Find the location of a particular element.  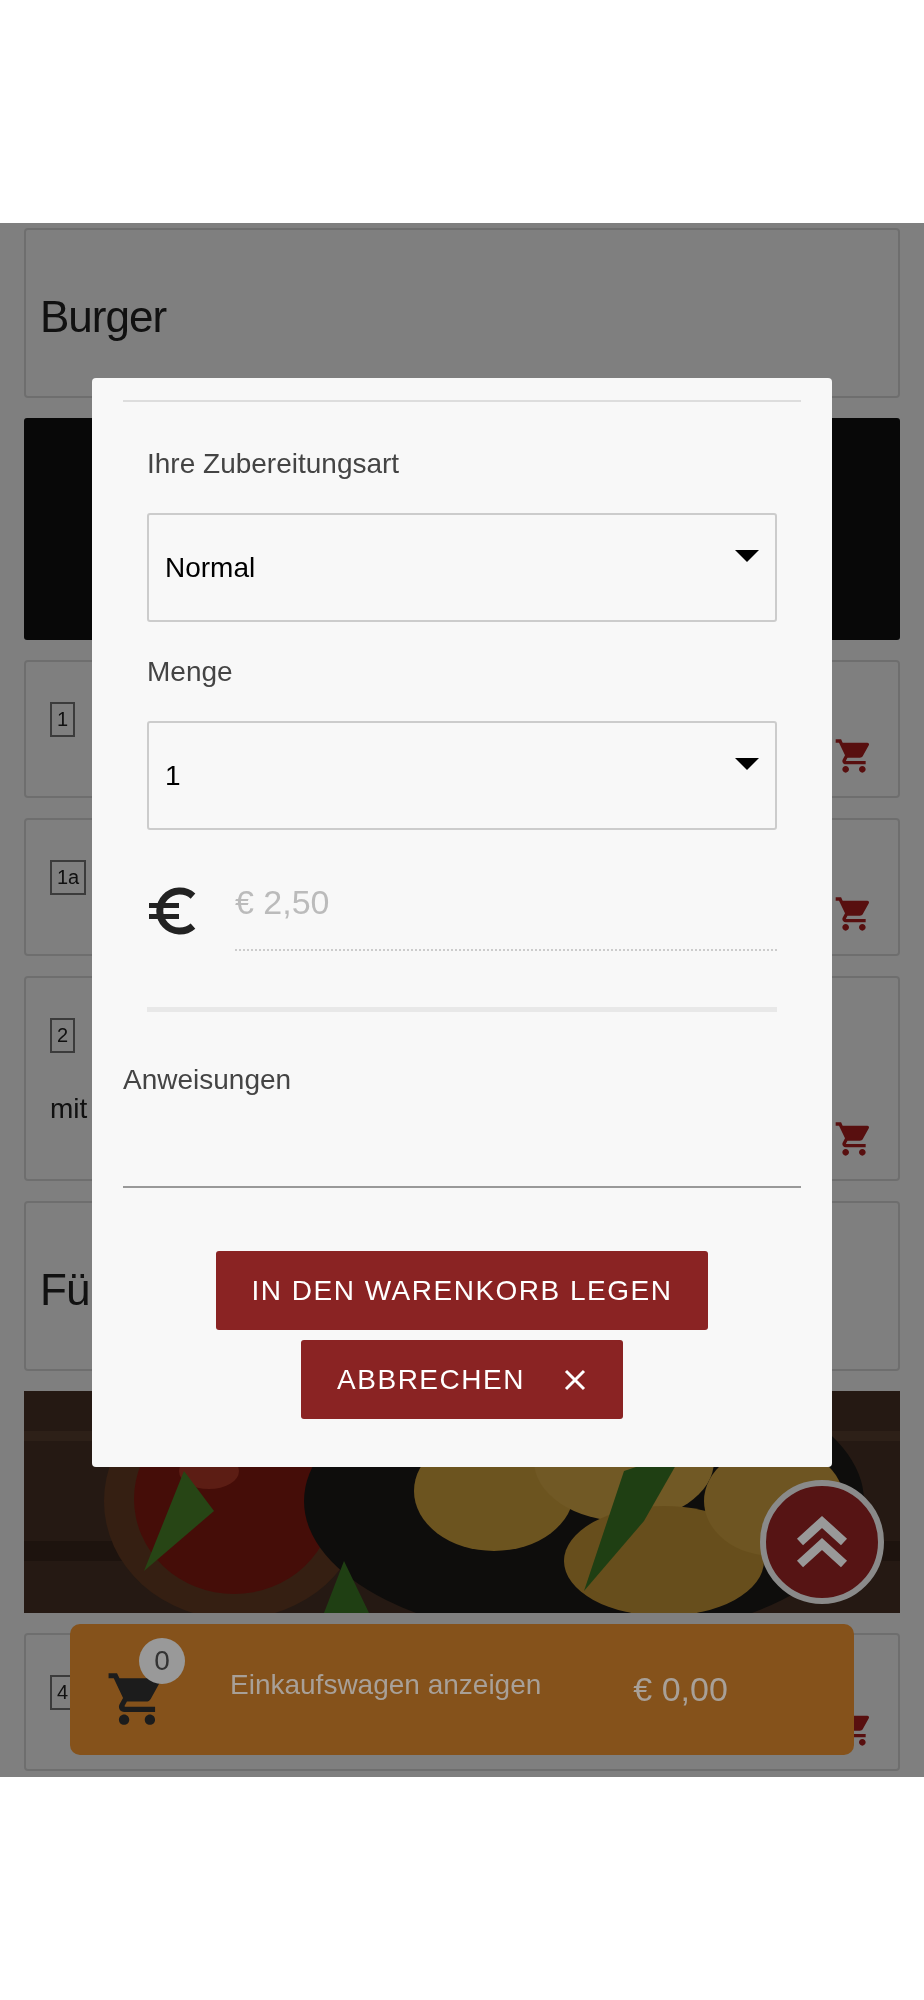

double-chevron-up-icon is located at coordinates (822, 1542).